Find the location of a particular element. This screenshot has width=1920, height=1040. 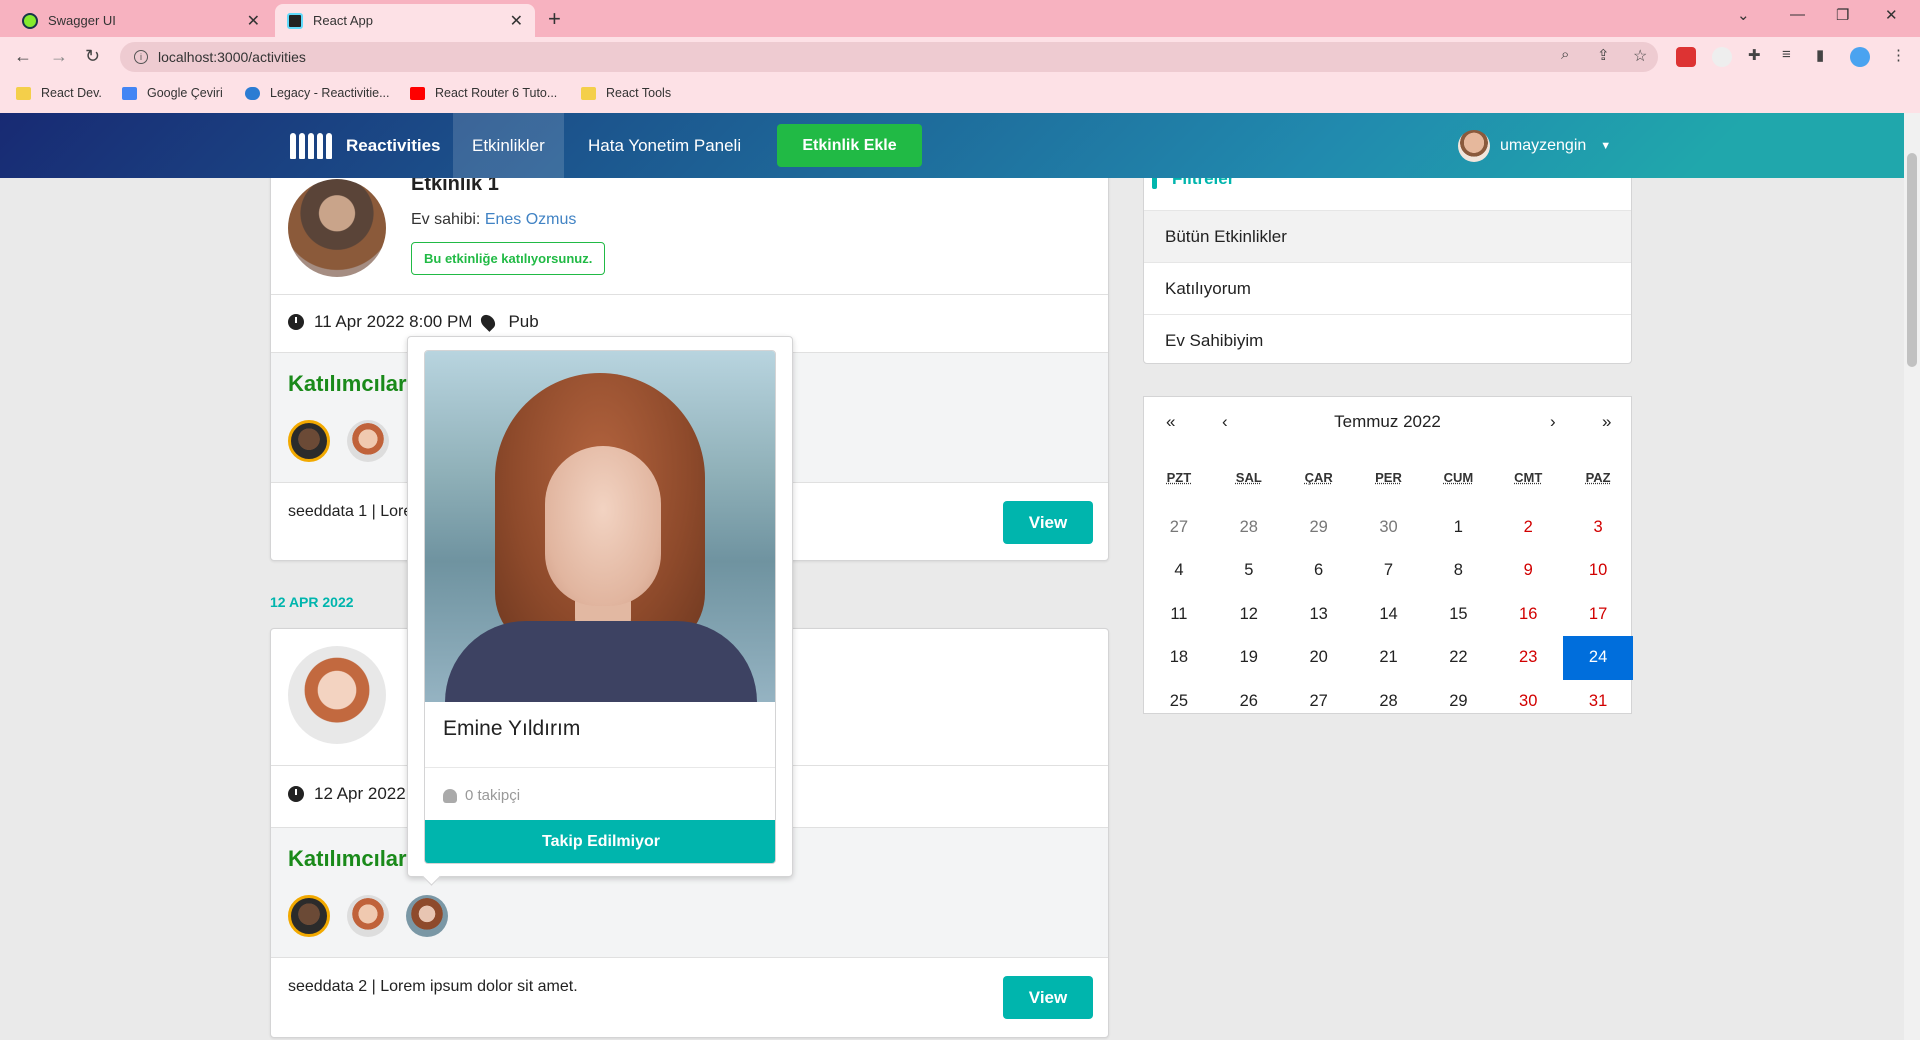

filter-all: Bütün Etkinlikler is located at coordinates (1387, 236).